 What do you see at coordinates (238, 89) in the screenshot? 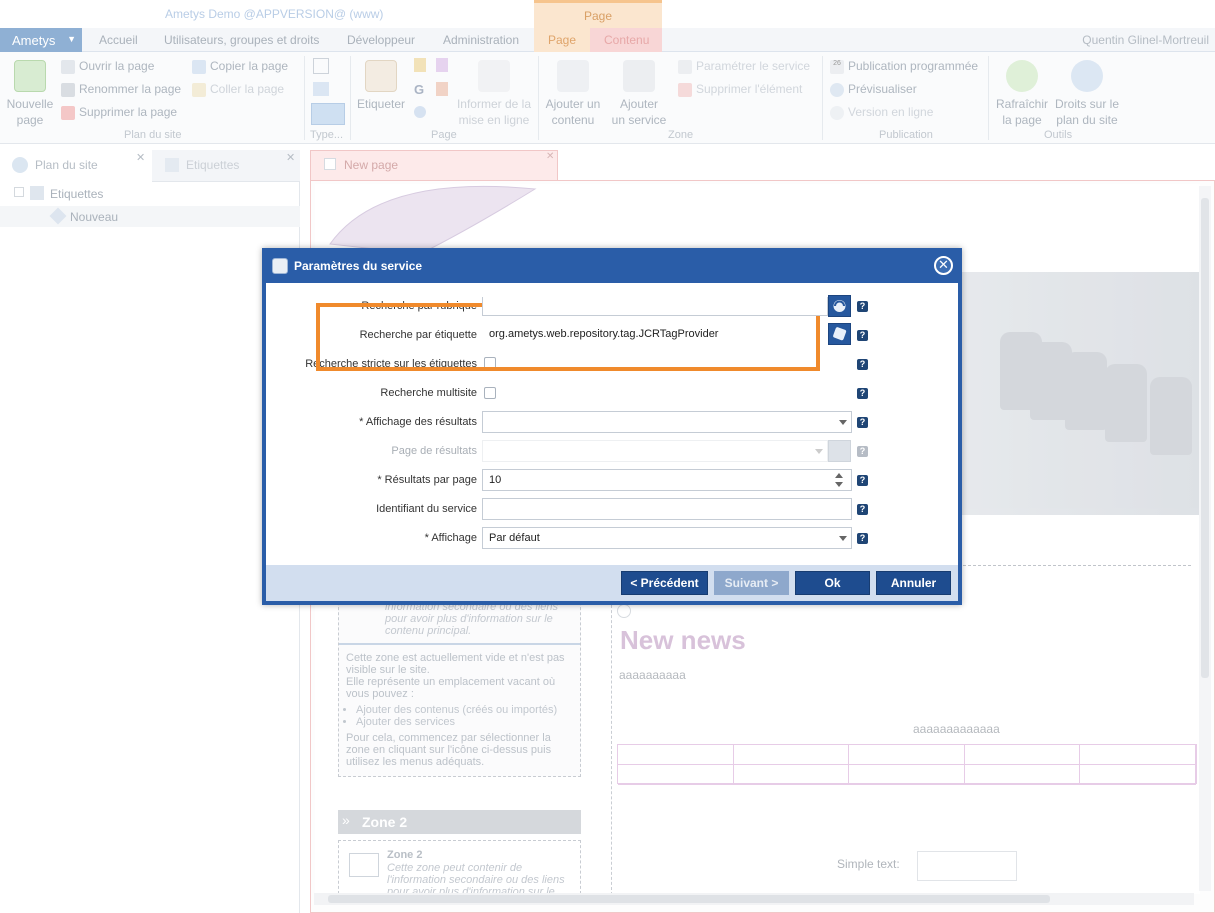
I see `paste-page-button: Coller la page` at bounding box center [238, 89].